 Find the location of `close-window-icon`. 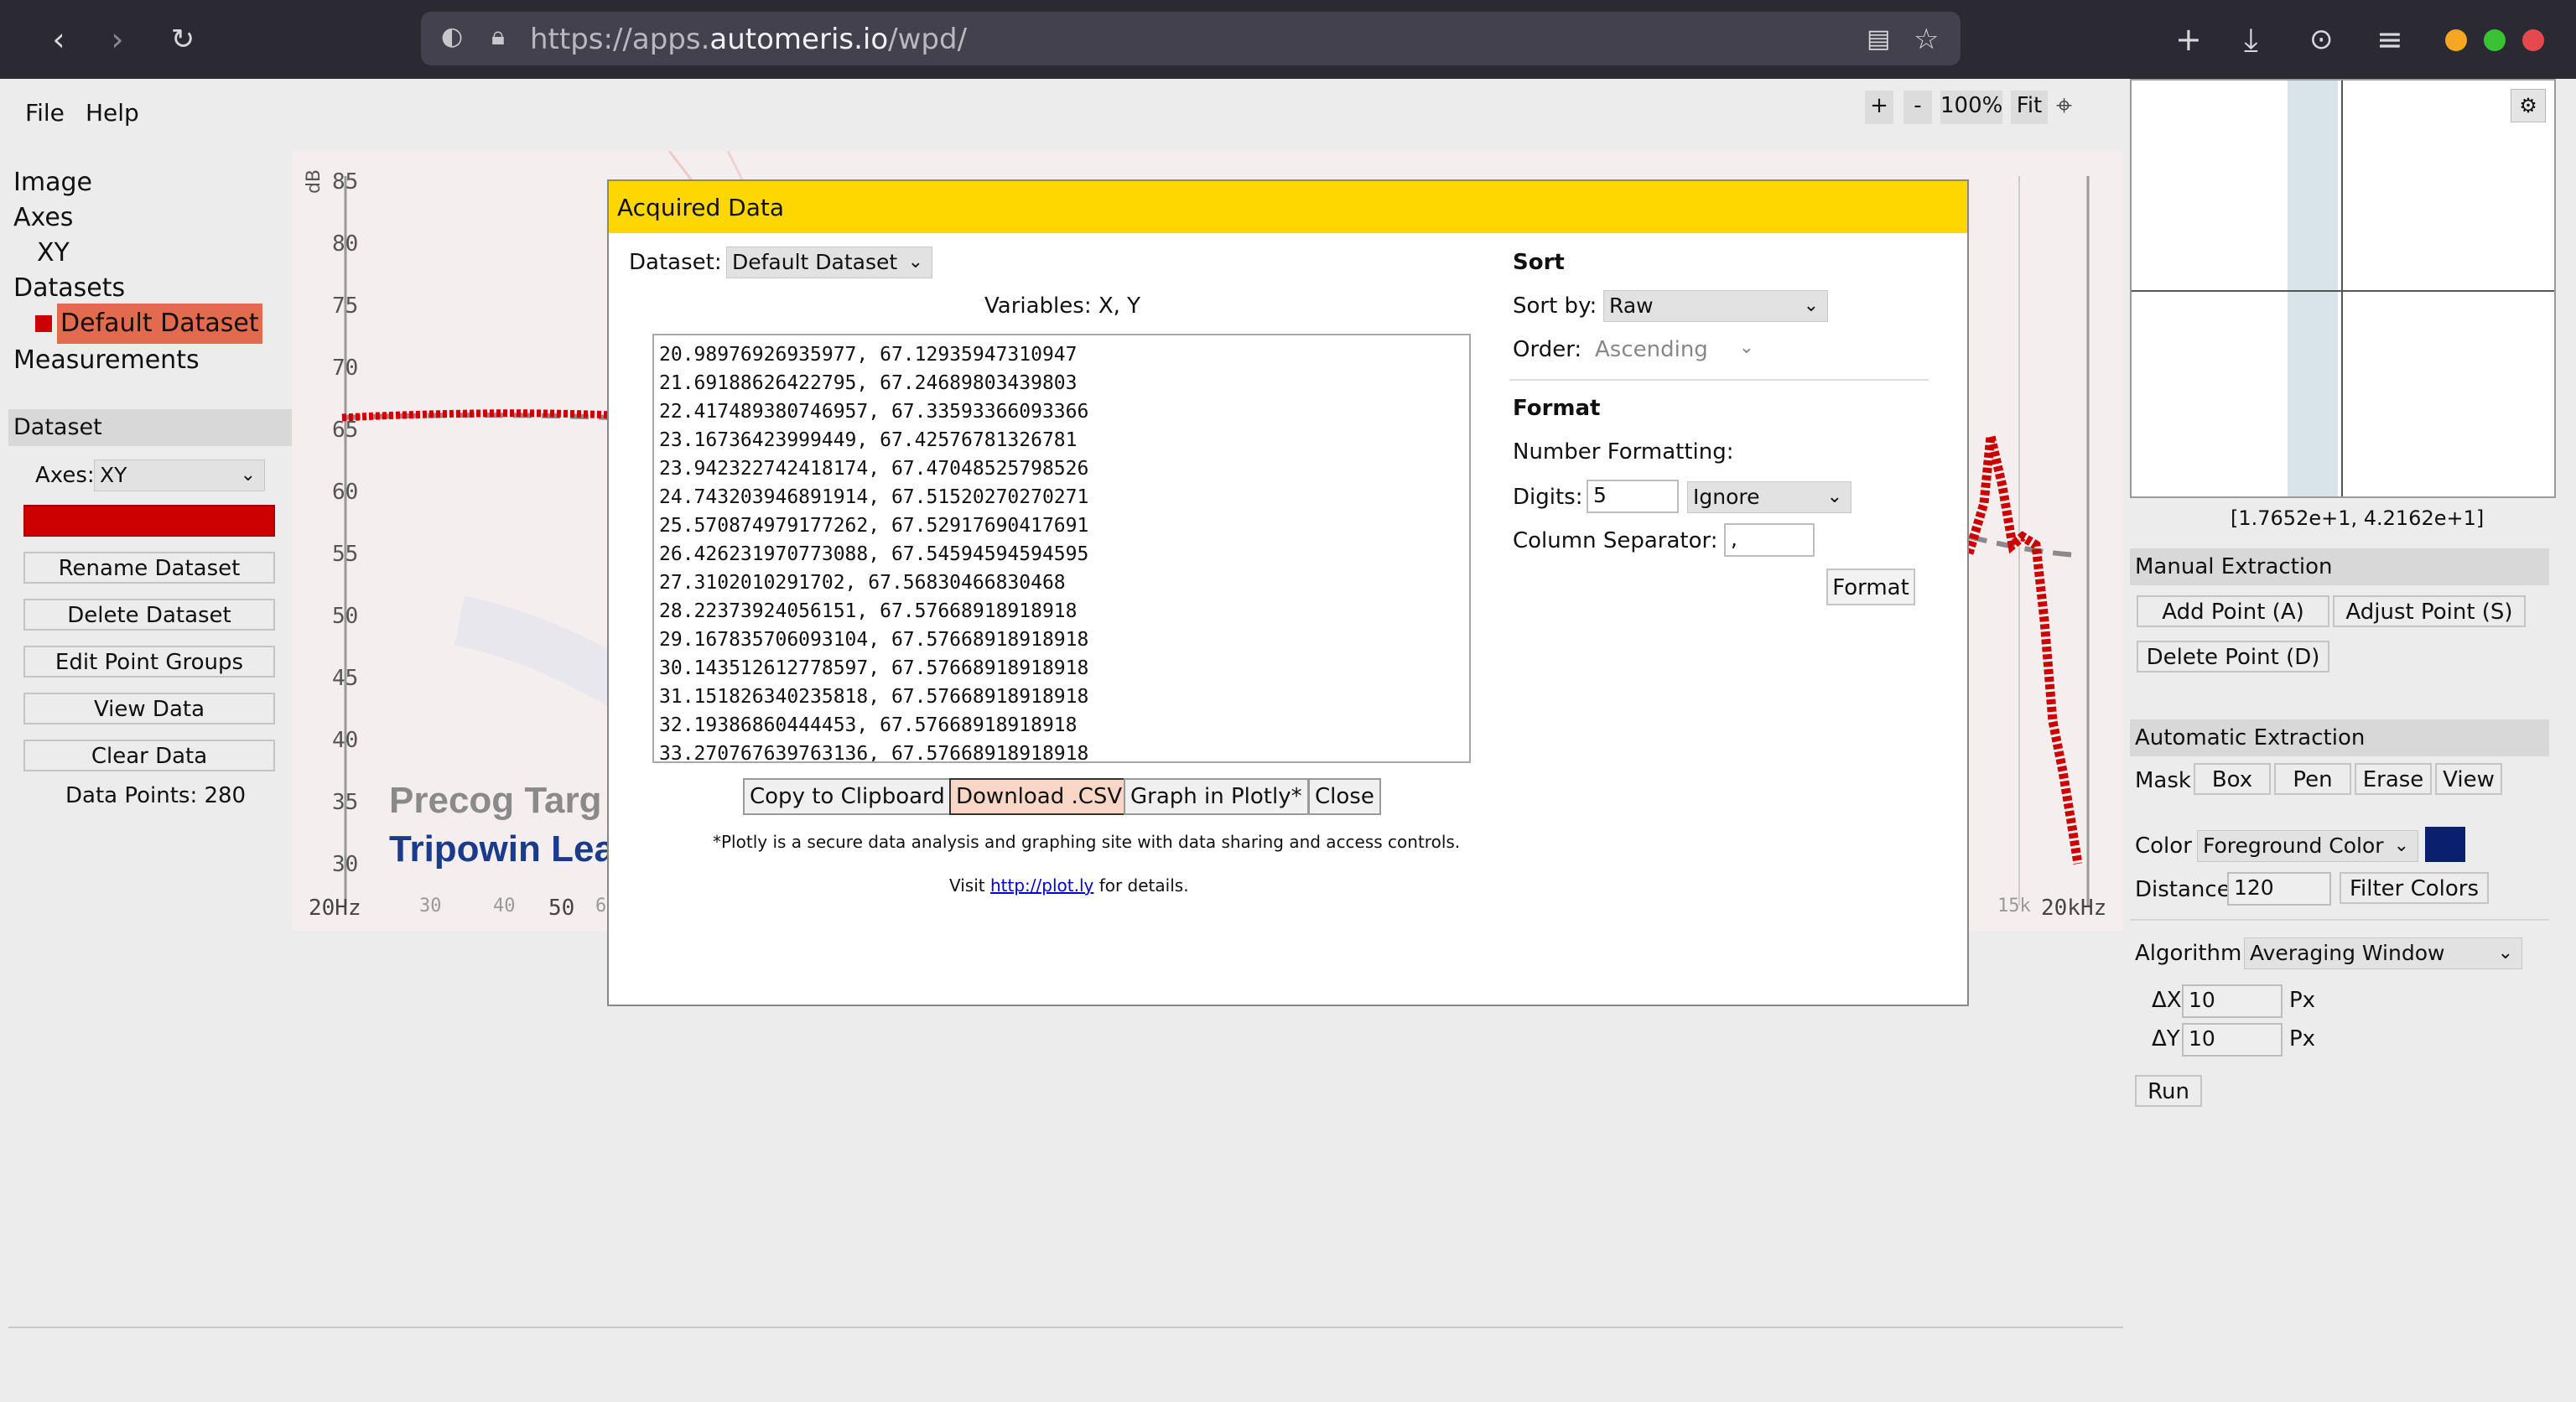

close-window-icon is located at coordinates (2533, 40).